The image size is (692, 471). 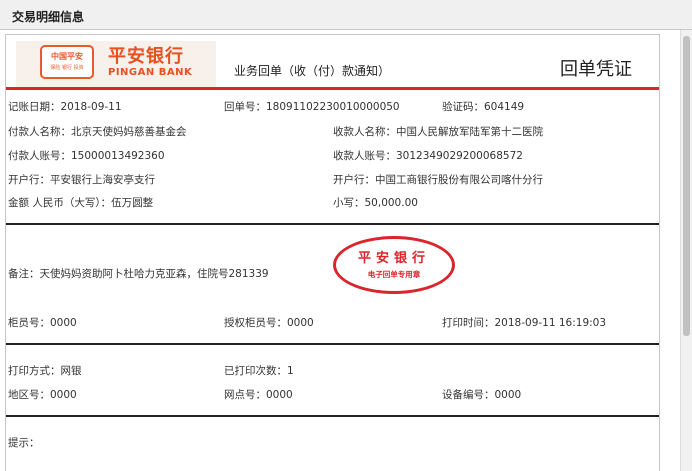 What do you see at coordinates (349, 203) in the screenshot?
I see `amount-lower-label: 小写：` at bounding box center [349, 203].